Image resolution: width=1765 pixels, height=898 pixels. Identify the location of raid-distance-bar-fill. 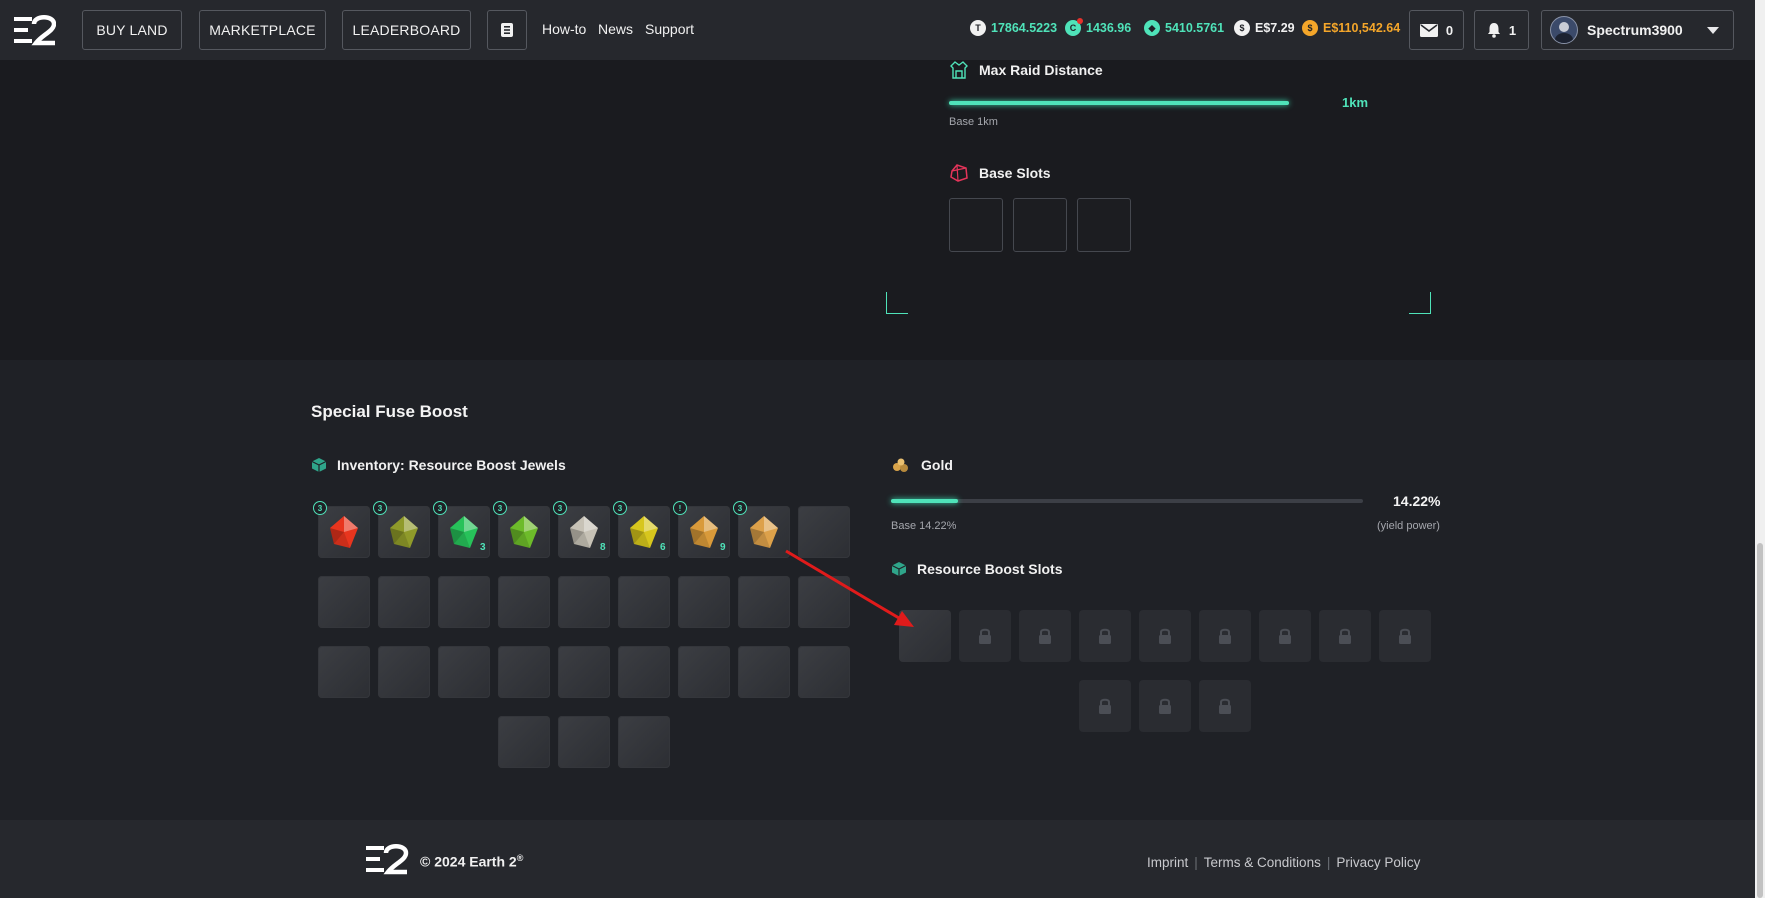
(1119, 103).